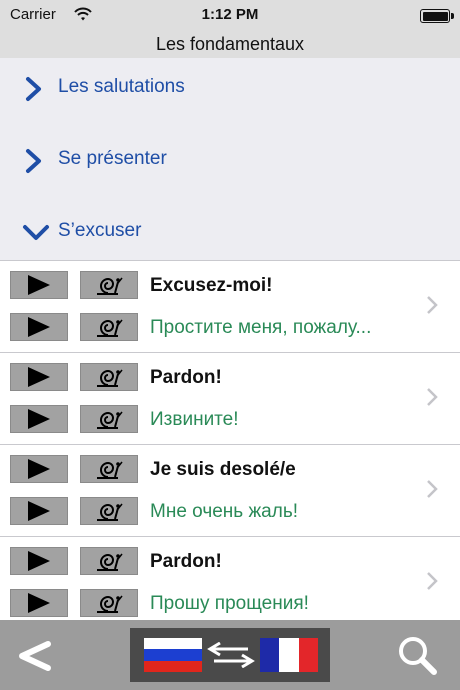 The image size is (460, 690). I want to click on magnifier-icon, so click(418, 656).